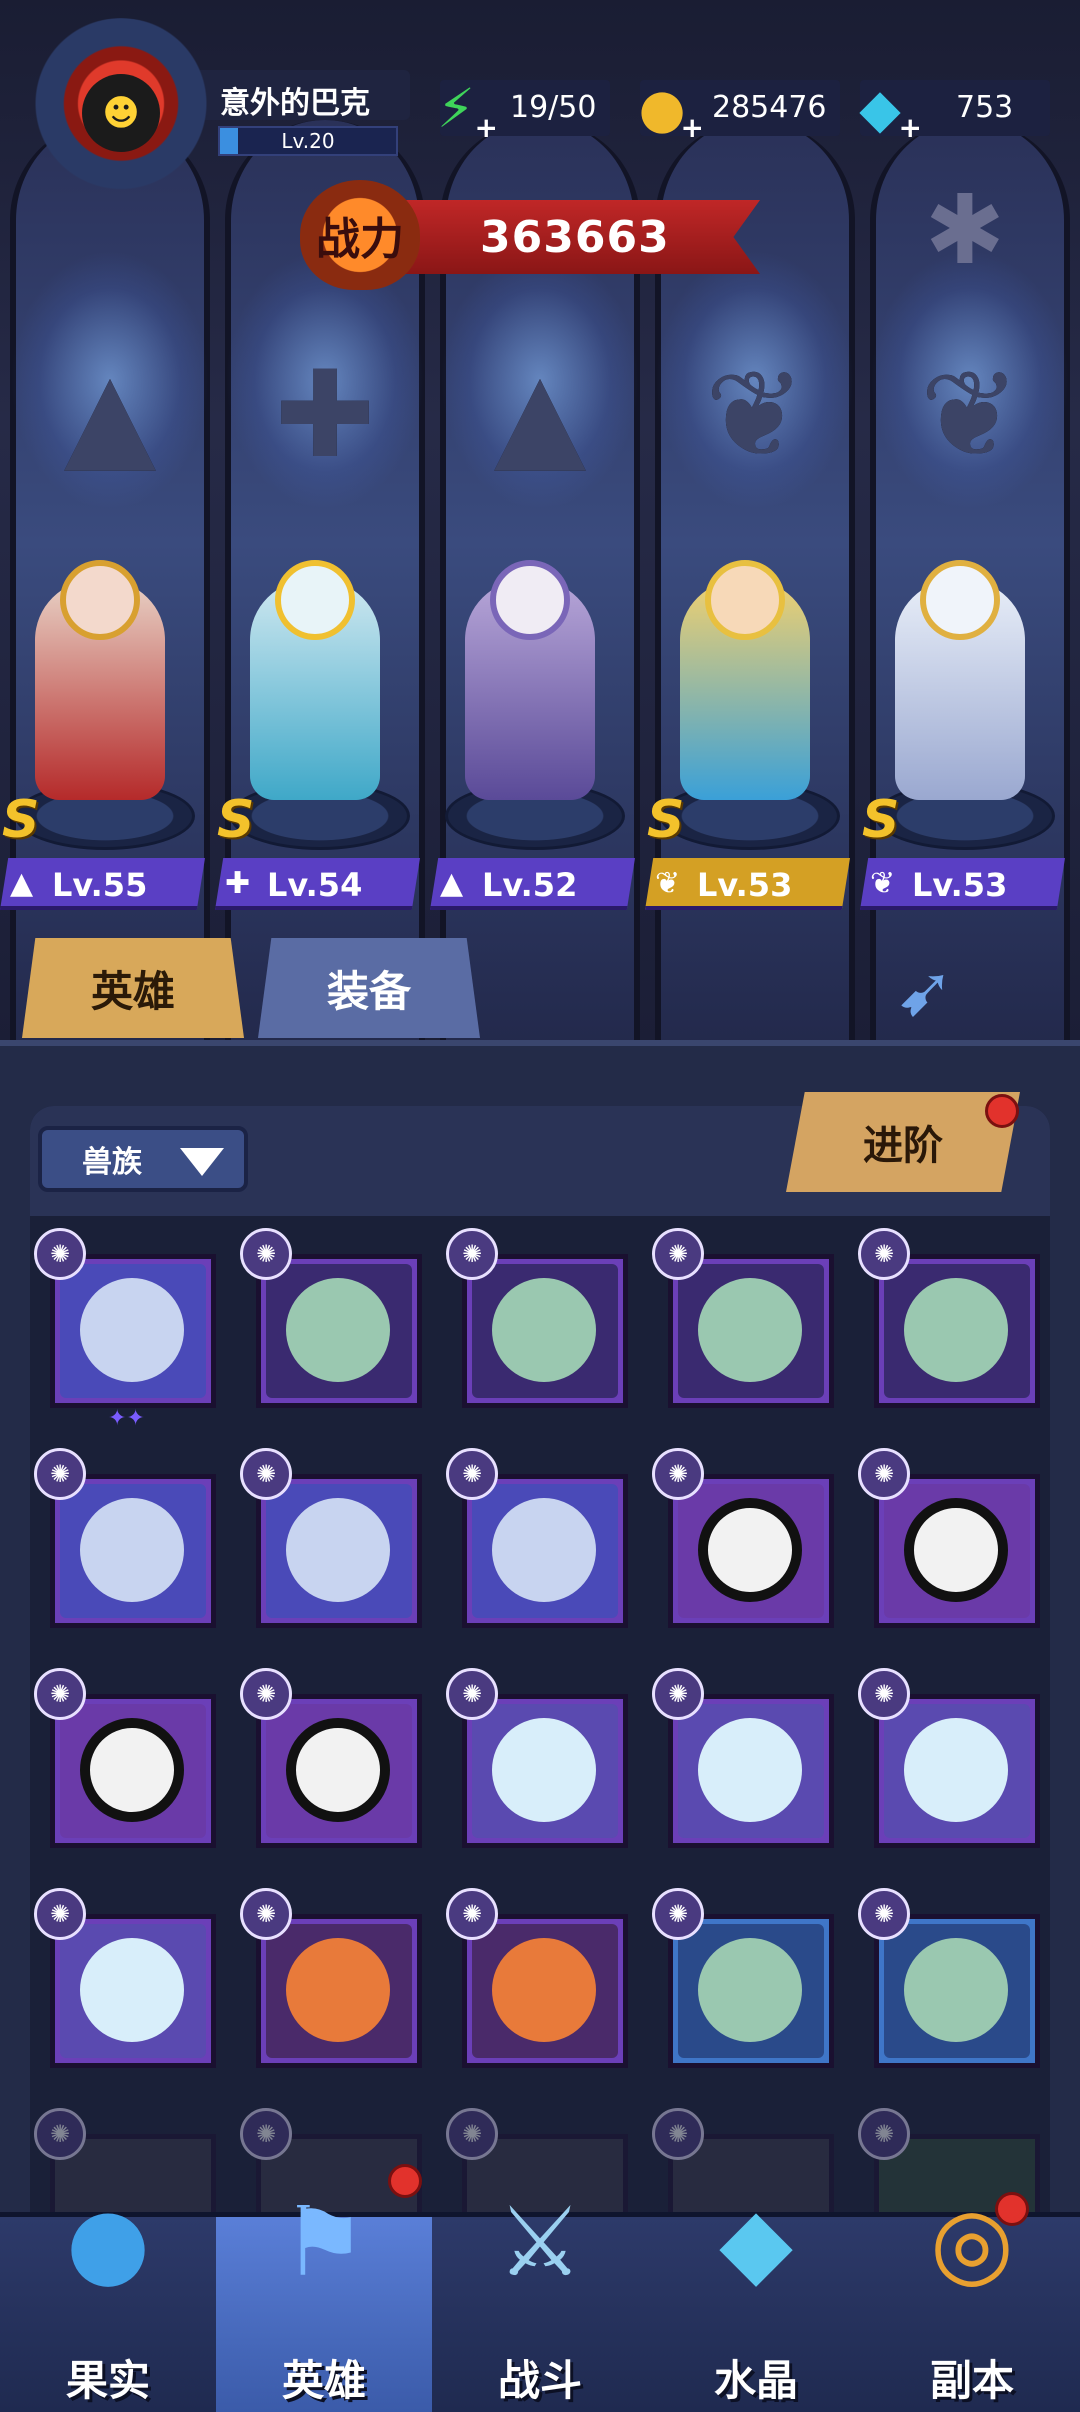 Image resolution: width=1080 pixels, height=2412 pixels. I want to click on star-rating: ✦✦, so click(126, 1418).